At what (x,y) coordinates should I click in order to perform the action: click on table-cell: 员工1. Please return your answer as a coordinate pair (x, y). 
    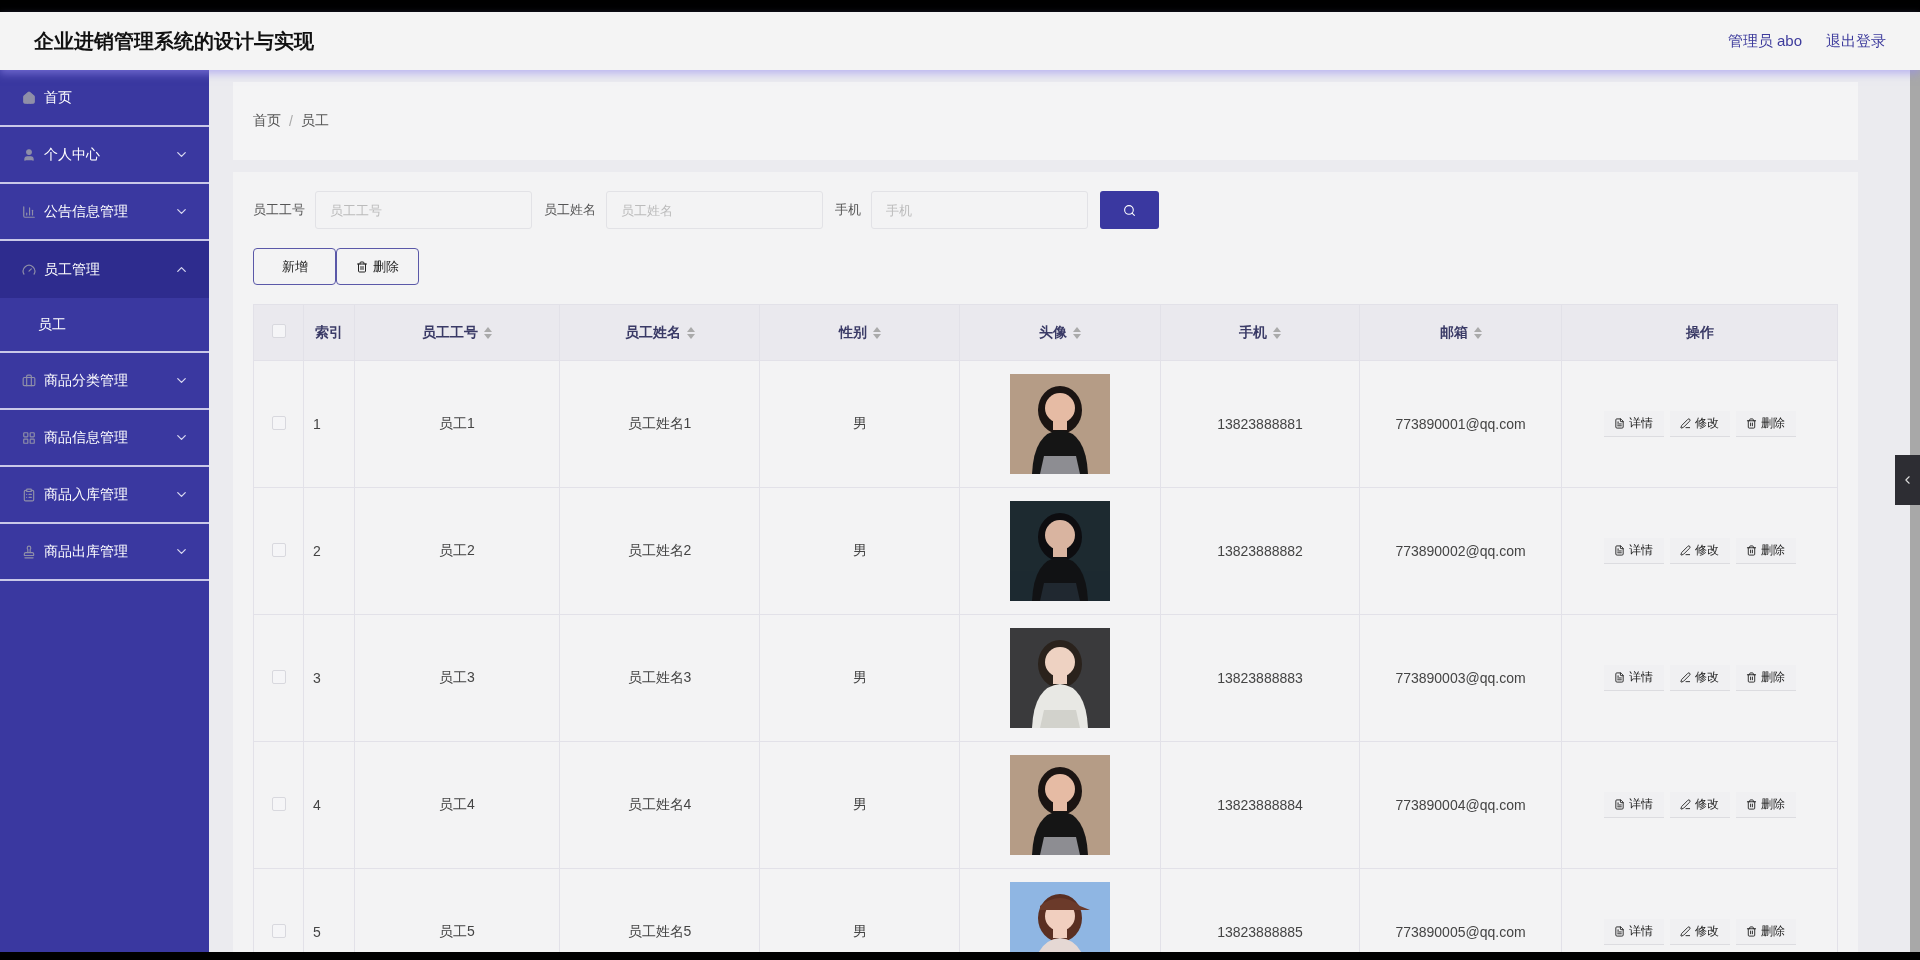
    Looking at the image, I should click on (457, 424).